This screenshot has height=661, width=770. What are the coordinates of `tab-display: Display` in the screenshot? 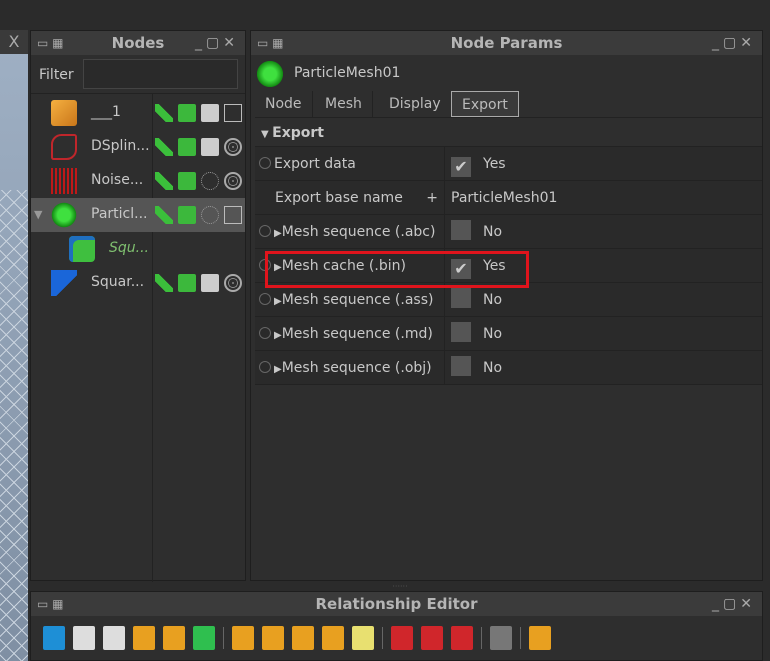 It's located at (415, 104).